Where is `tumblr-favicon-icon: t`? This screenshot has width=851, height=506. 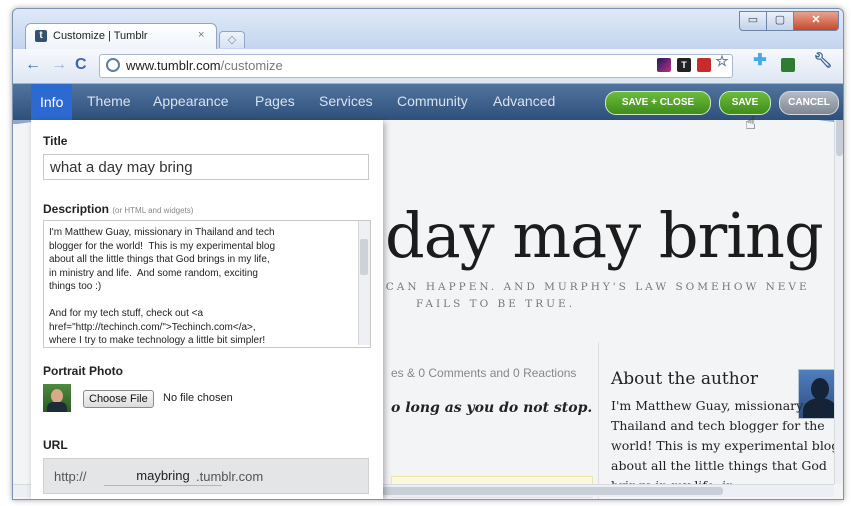
tumblr-favicon-icon: t is located at coordinates (41, 36).